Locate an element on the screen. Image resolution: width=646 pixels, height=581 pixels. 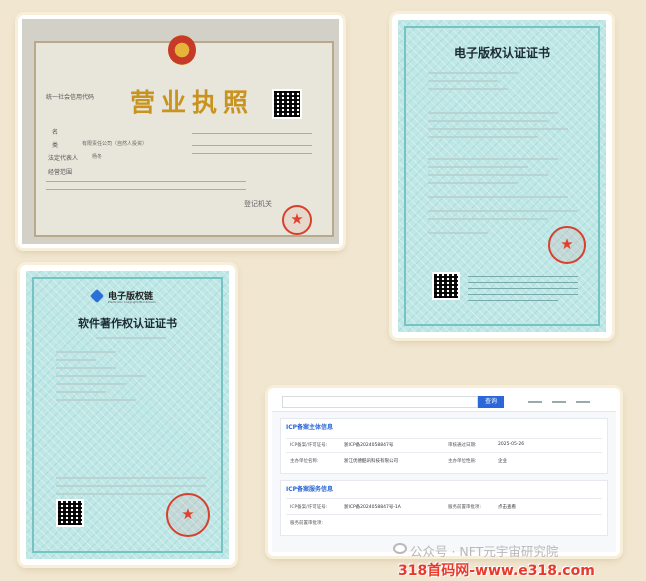
s2-row1-label2: 服务前置审批项: is located at coordinates (465, 507).